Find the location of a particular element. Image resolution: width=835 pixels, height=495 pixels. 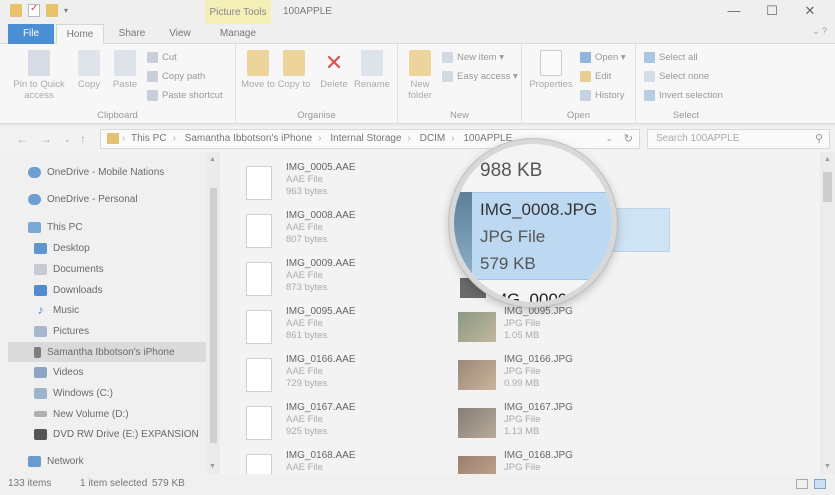

nav-item-onedrive-mobile-nations: OneDrive - Mobile Nations is located at coordinates (96, 172).